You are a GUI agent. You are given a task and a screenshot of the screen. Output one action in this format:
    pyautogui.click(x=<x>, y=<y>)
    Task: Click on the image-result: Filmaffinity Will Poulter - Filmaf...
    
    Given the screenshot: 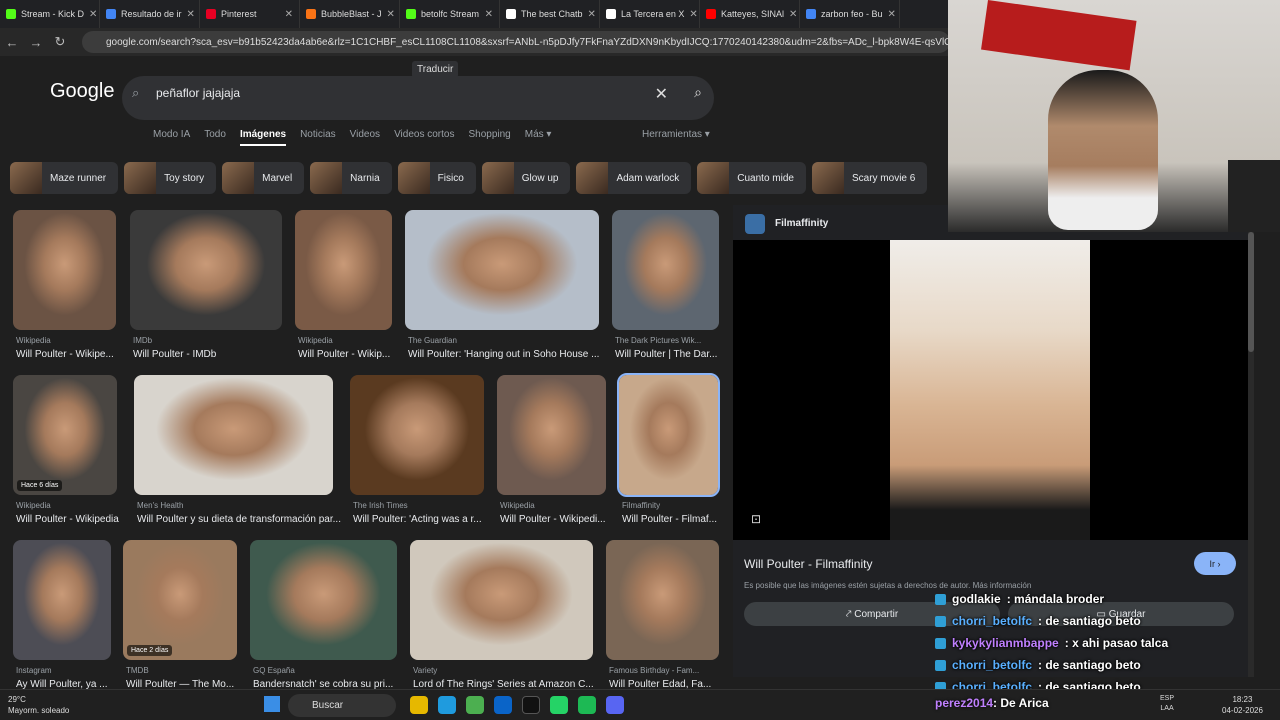 What is the action you would take?
    pyautogui.click(x=669, y=449)
    